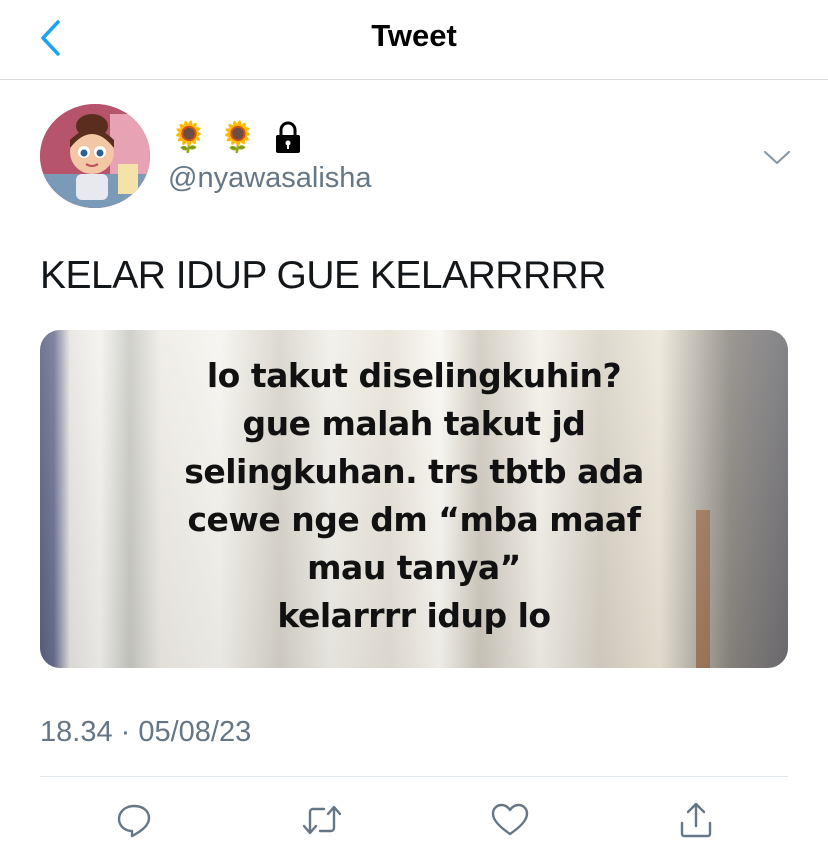 The width and height of the screenshot is (828, 860). I want to click on caption-line: cewe nge dm “mba maaf, so click(414, 519).